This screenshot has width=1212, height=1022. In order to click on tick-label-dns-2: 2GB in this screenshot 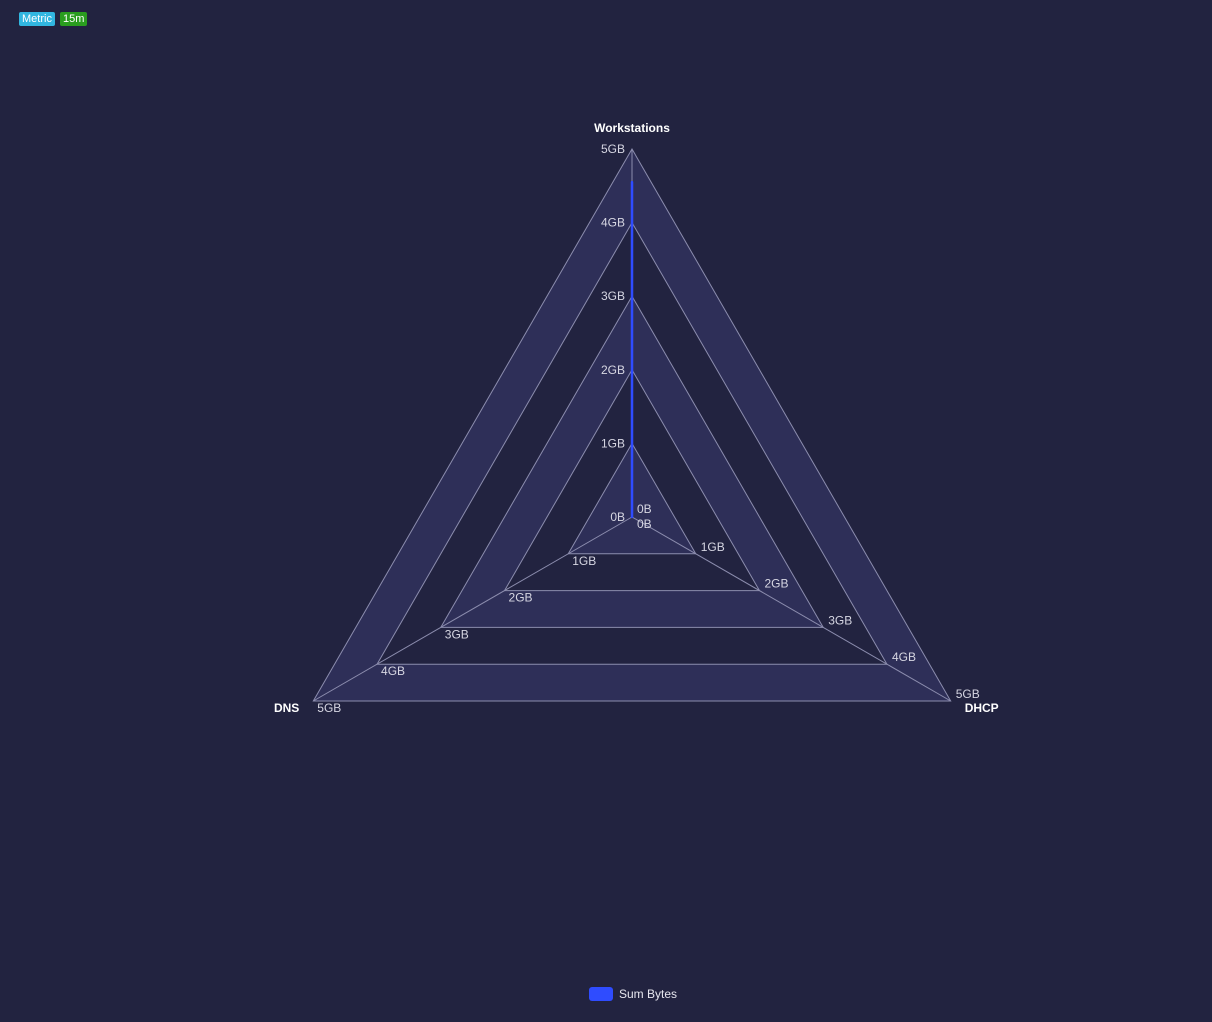, I will do `click(521, 598)`.